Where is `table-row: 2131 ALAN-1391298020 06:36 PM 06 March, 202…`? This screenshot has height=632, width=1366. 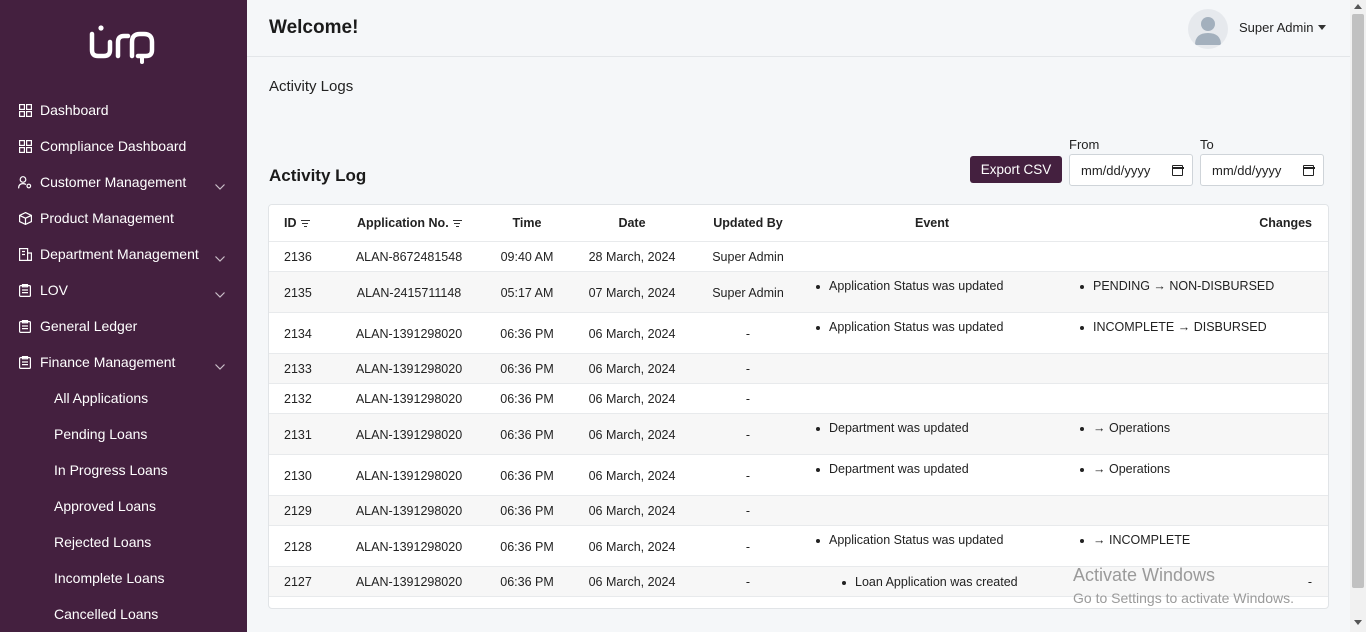 table-row: 2131 ALAN-1391298020 06:36 PM 06 March, 202… is located at coordinates (798, 434).